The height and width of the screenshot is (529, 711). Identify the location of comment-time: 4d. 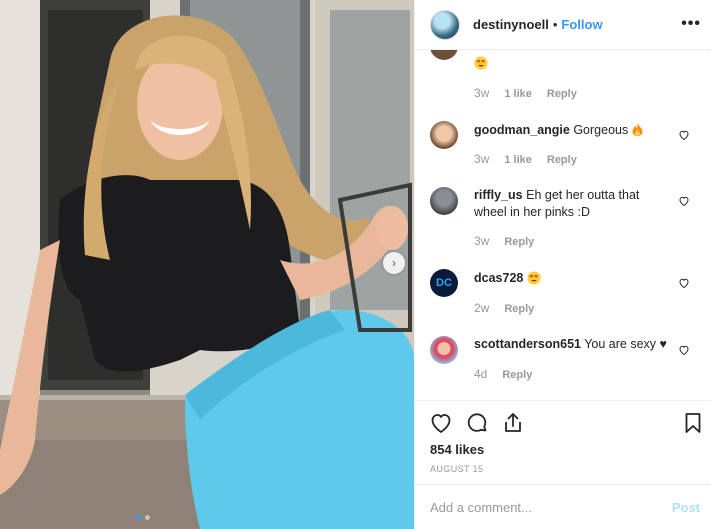
(481, 374).